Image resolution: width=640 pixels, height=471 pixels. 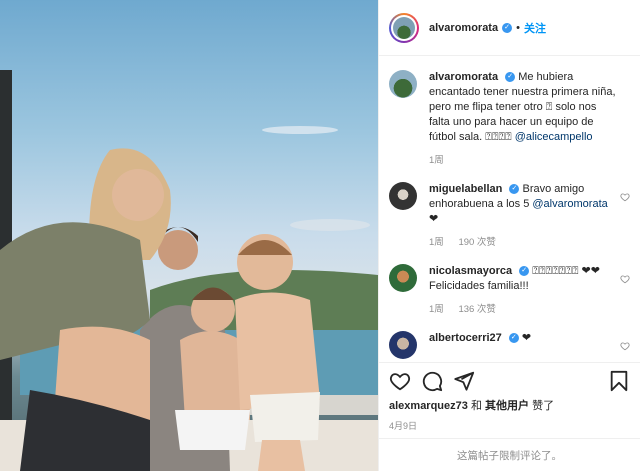 What do you see at coordinates (436, 160) in the screenshot?
I see `caption-time: 1周` at bounding box center [436, 160].